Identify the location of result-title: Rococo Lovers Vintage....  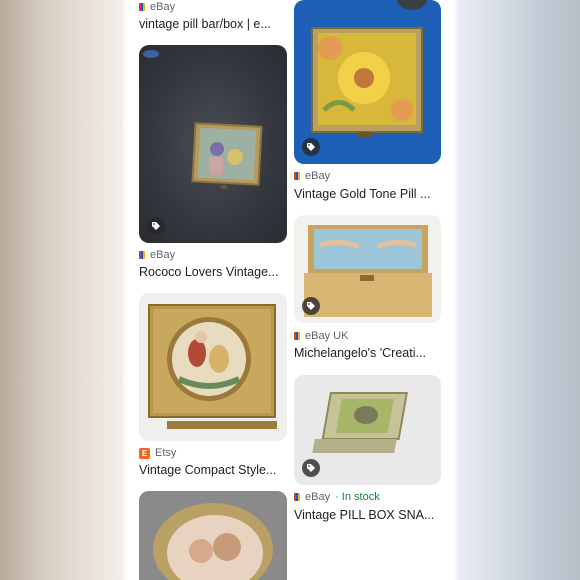
(211, 272).